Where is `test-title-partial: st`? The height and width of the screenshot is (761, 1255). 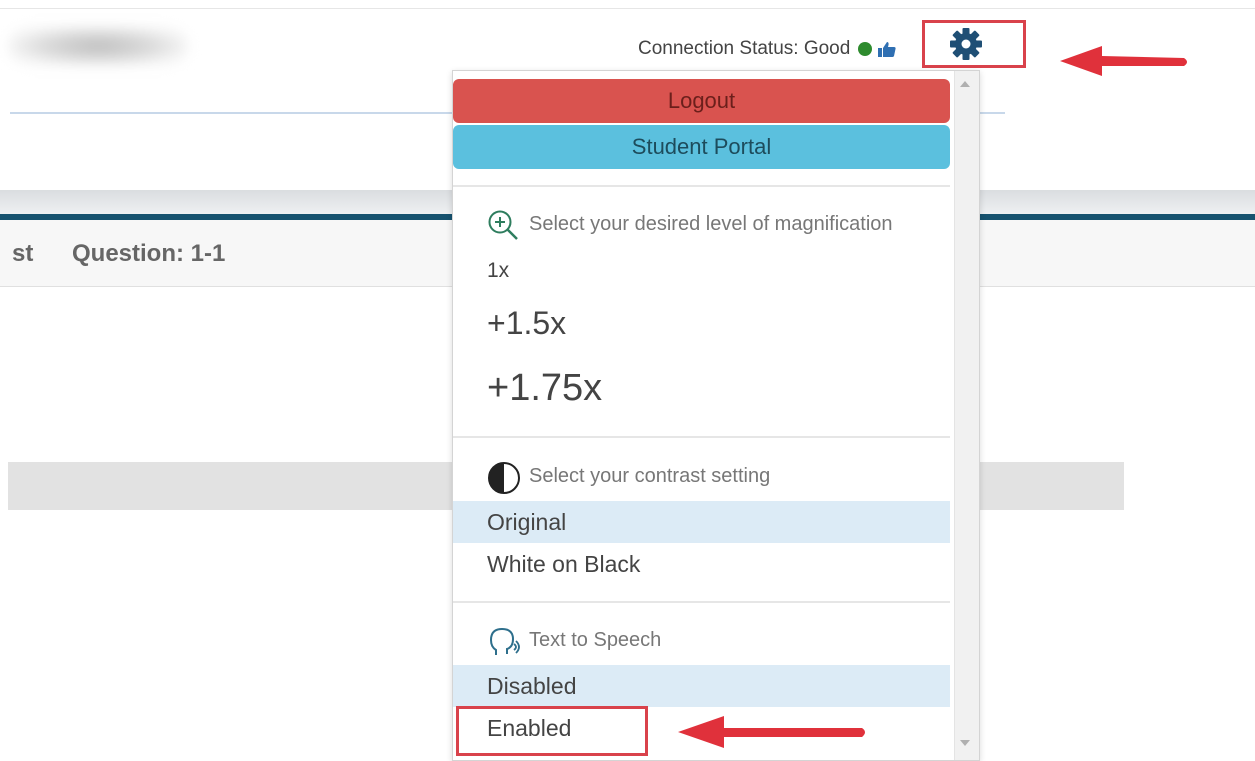
test-title-partial: st is located at coordinates (23, 253).